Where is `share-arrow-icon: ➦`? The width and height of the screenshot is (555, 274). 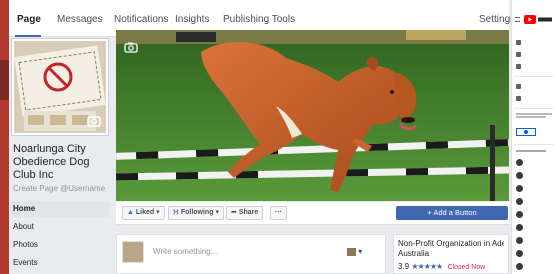
share-arrow-icon: ➦ is located at coordinates (234, 212).